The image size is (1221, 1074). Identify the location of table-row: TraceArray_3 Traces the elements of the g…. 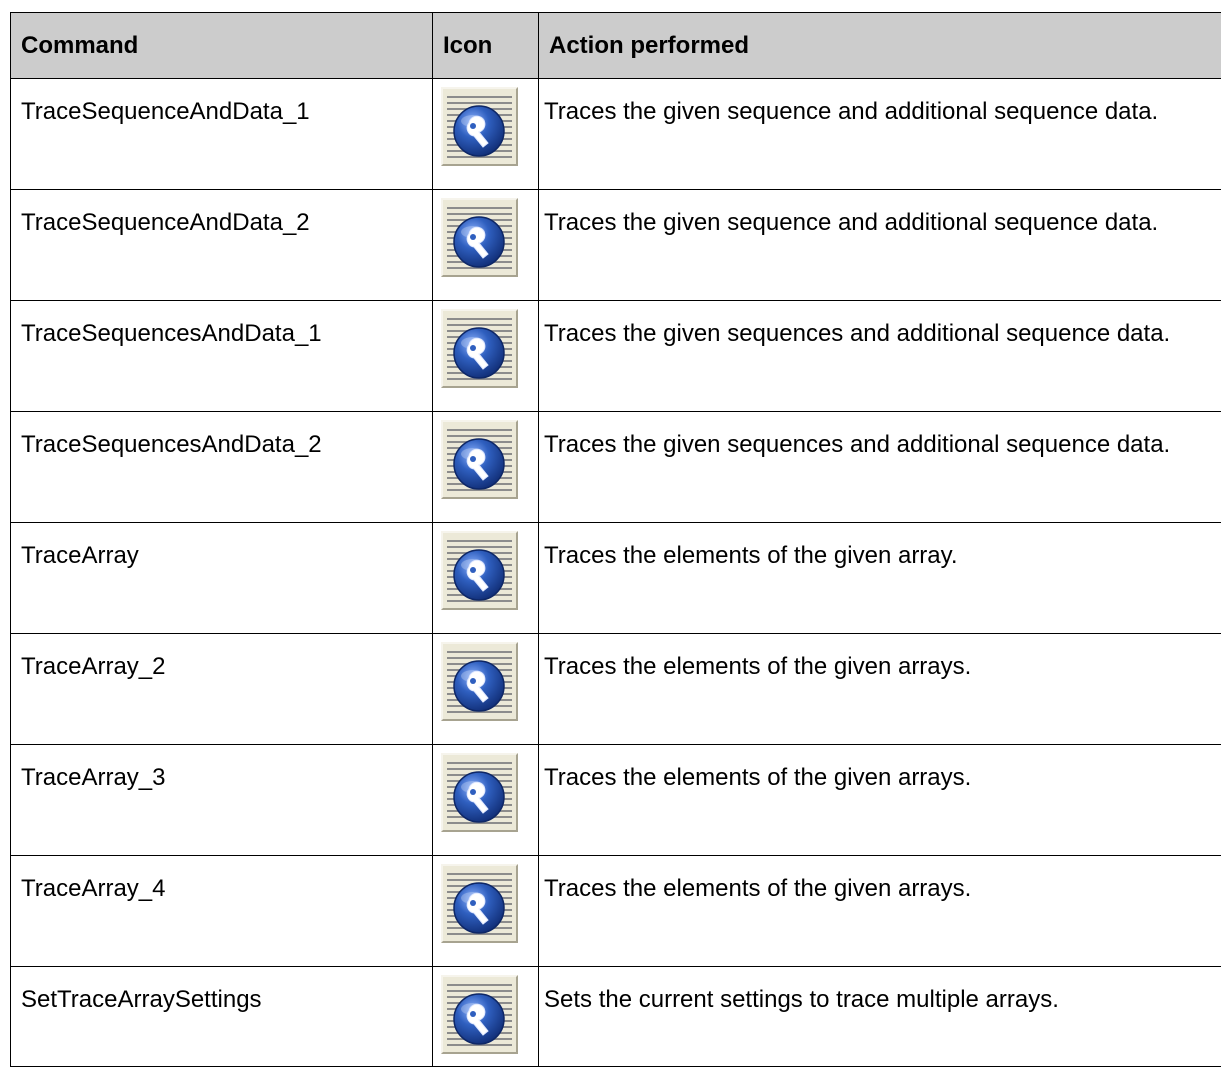
(615, 800).